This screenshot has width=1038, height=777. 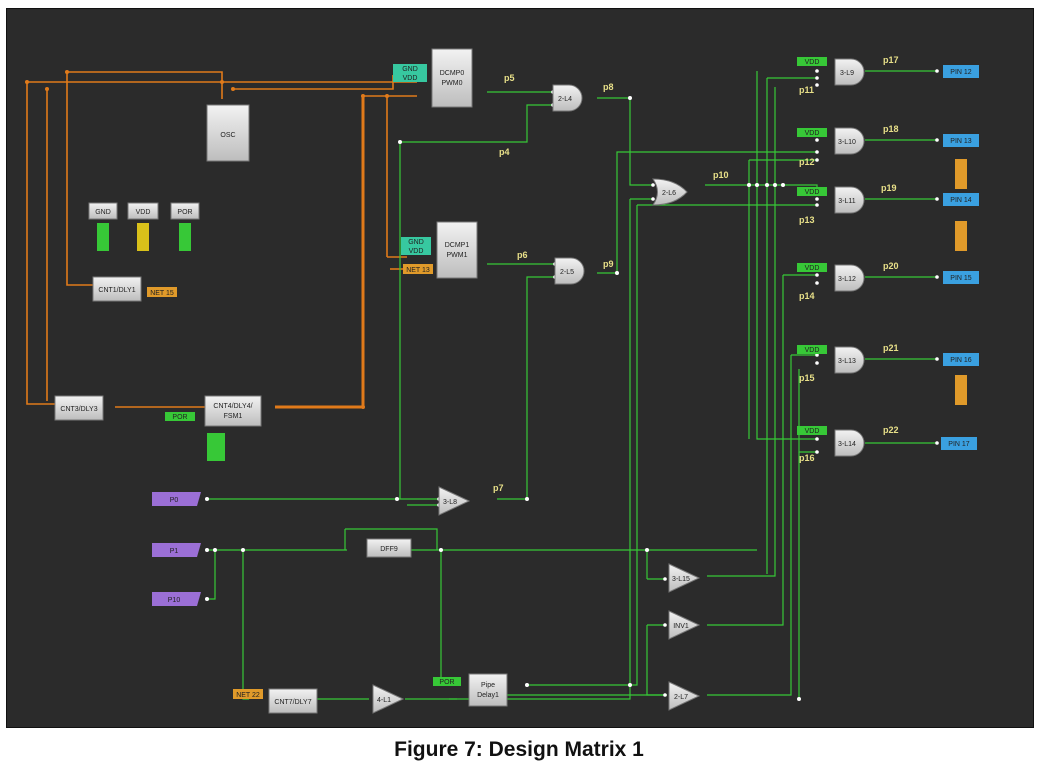 I want to click on svg-text: PIN 12, so click(x=961, y=72).